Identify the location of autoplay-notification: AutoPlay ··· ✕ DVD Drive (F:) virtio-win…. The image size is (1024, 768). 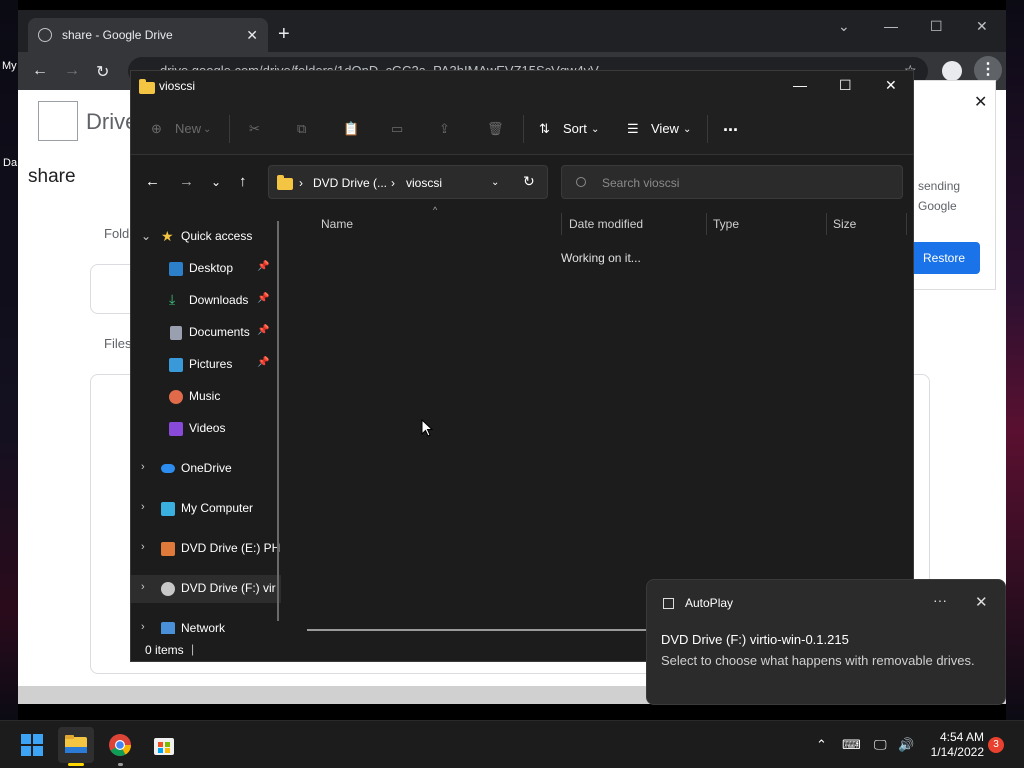
(826, 642).